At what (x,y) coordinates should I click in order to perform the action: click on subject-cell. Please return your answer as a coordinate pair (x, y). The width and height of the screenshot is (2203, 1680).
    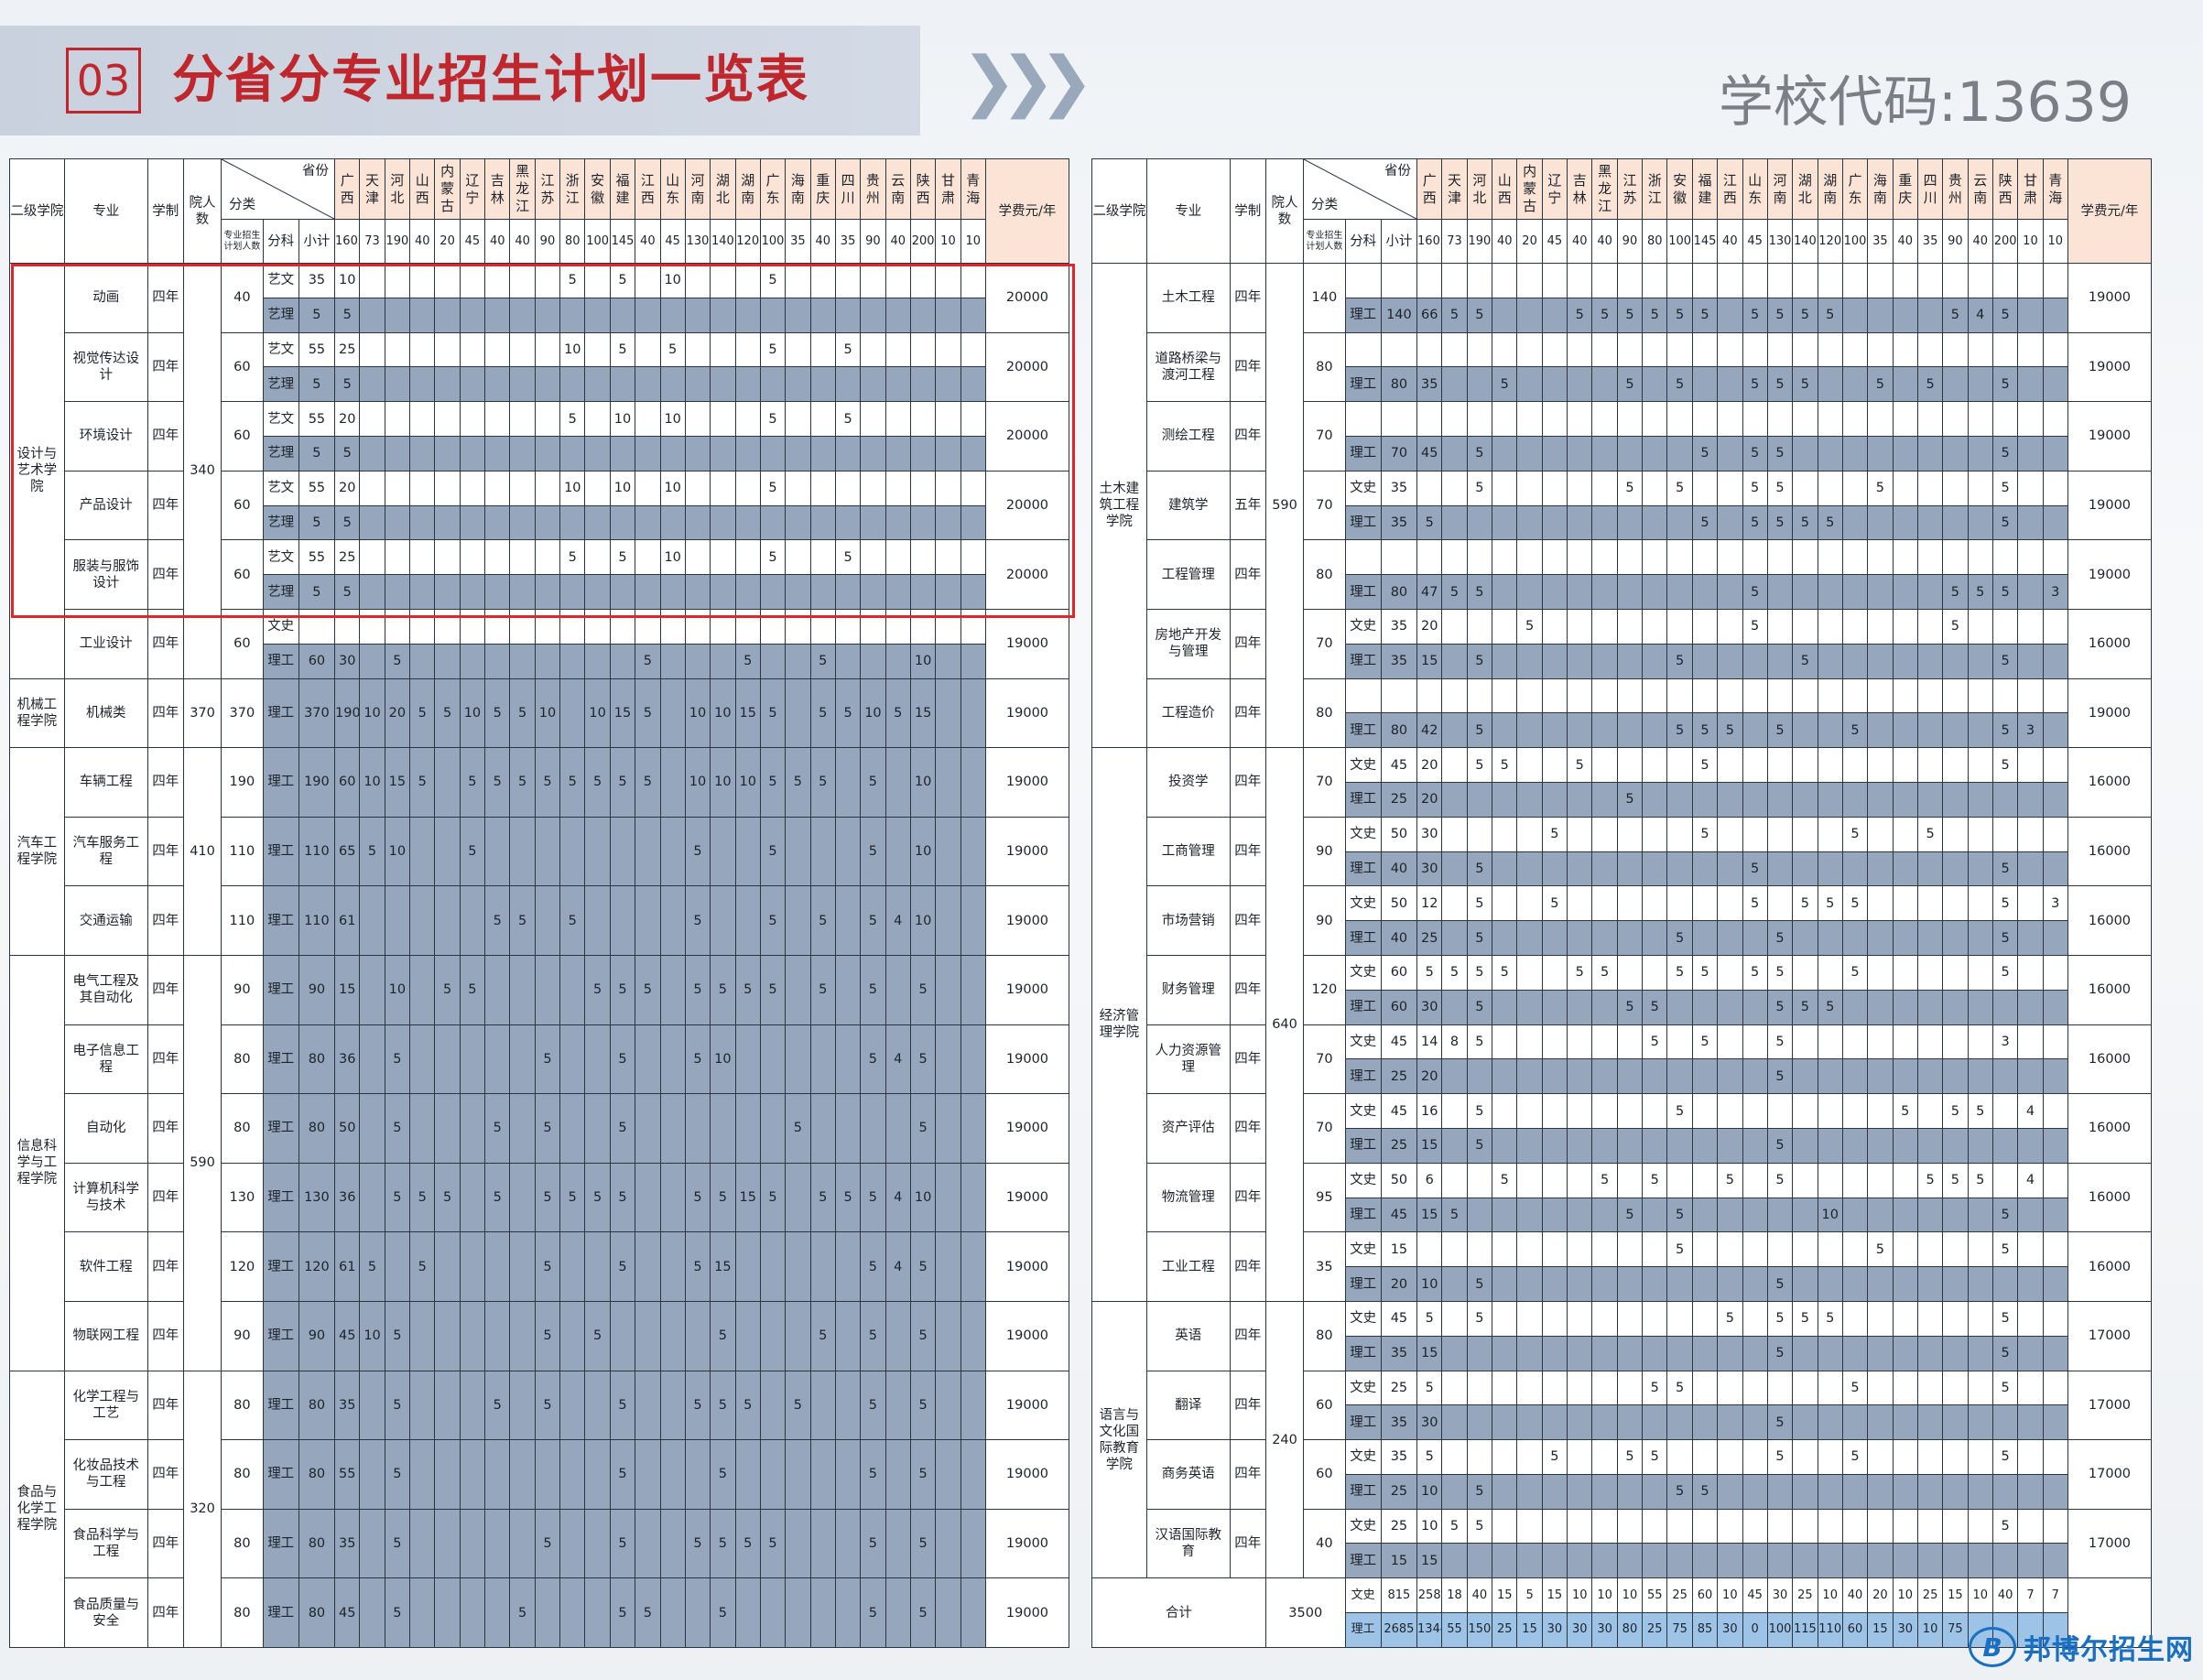
    Looking at the image, I should click on (1363, 557).